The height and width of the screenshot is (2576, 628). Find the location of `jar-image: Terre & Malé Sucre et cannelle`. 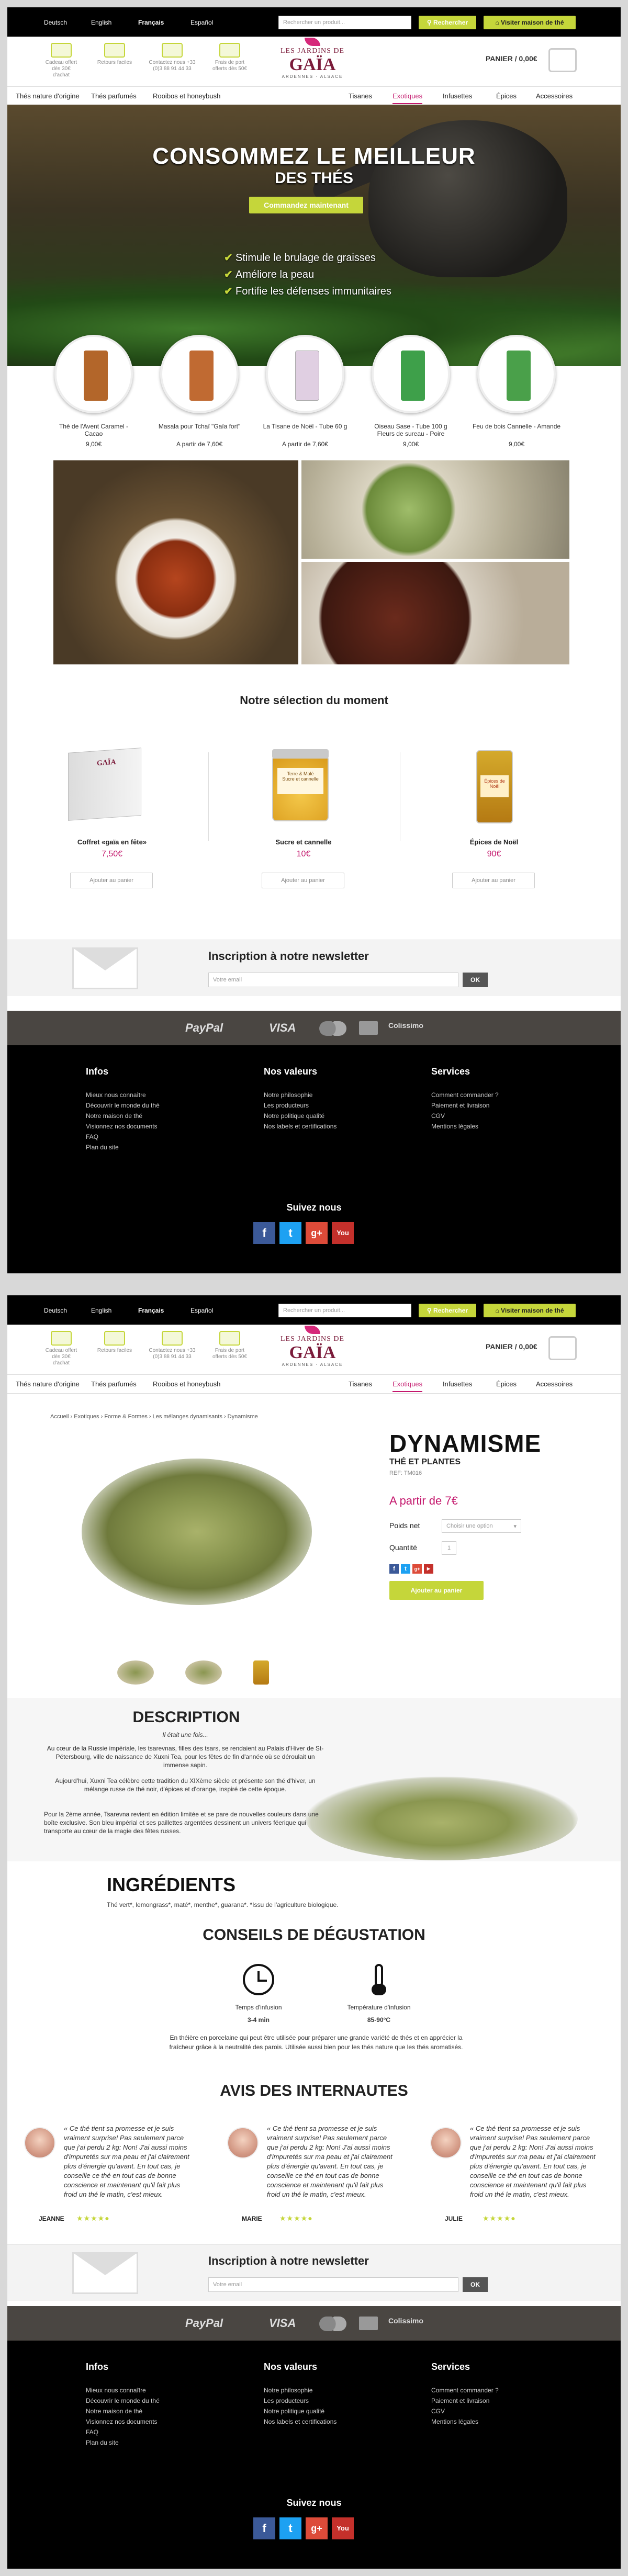

jar-image: Terre & Malé Sucre et cannelle is located at coordinates (300, 785).